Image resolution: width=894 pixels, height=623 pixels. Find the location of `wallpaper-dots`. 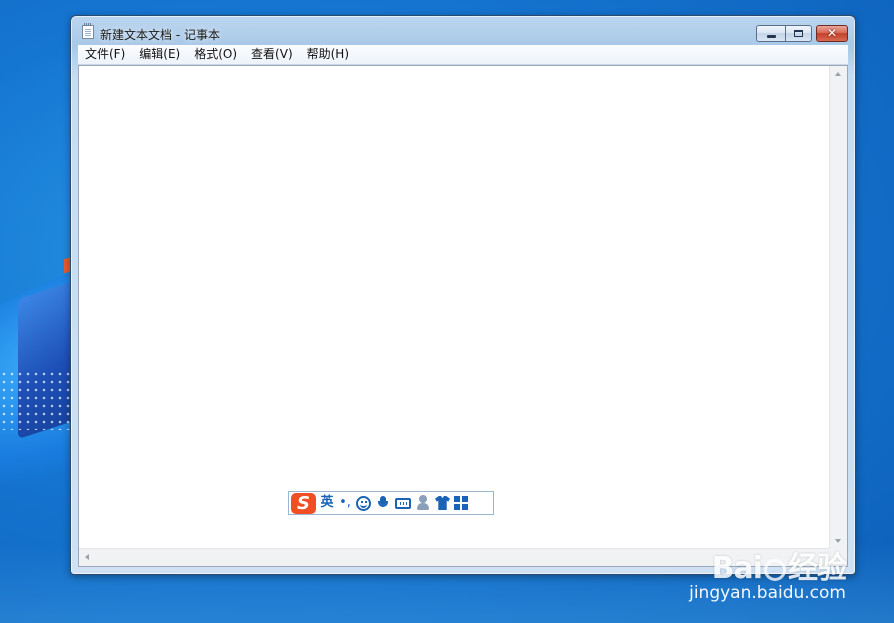

wallpaper-dots is located at coordinates (40, 400).